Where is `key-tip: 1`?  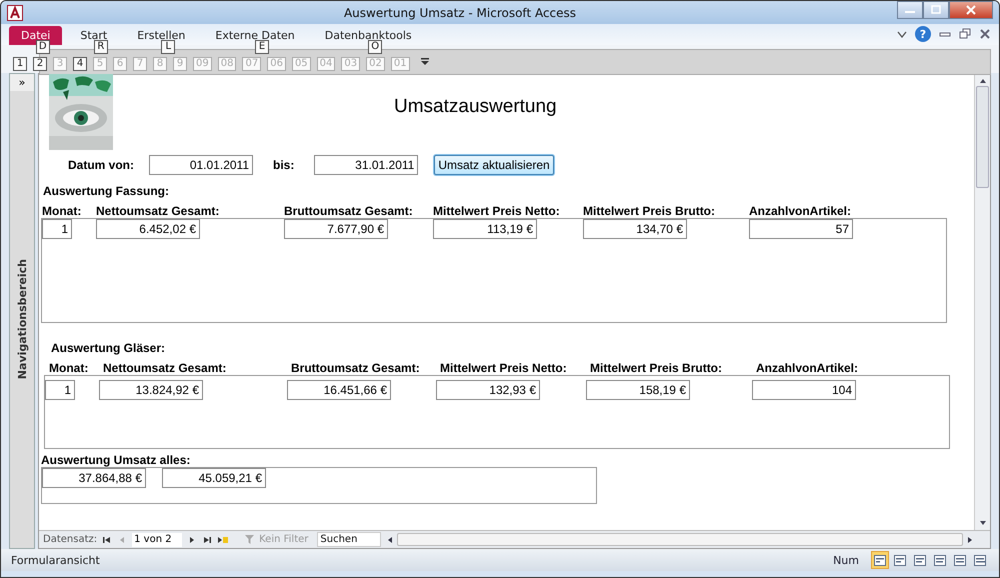 key-tip: 1 is located at coordinates (20, 64).